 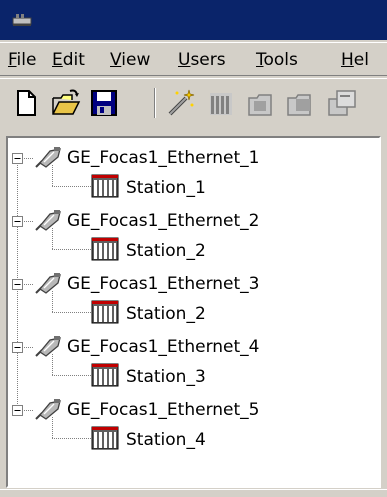 I want to click on menu-edit-label: dit, so click(x=73, y=60).